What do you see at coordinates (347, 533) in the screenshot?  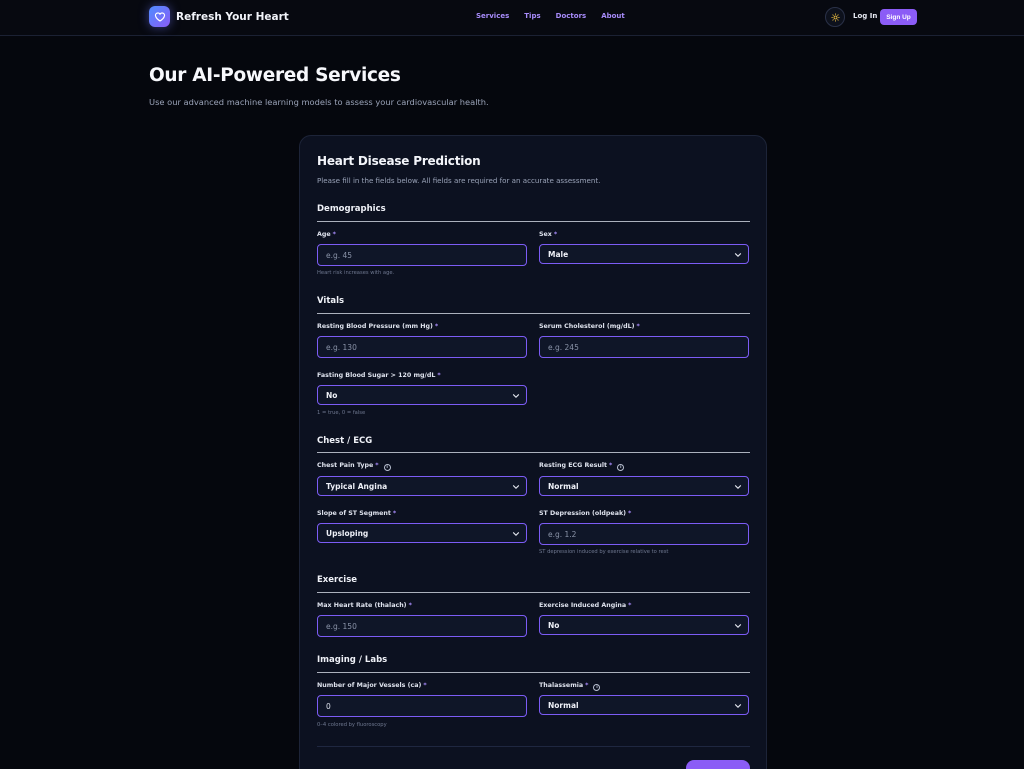 I see `slope-value: Upsloping` at bounding box center [347, 533].